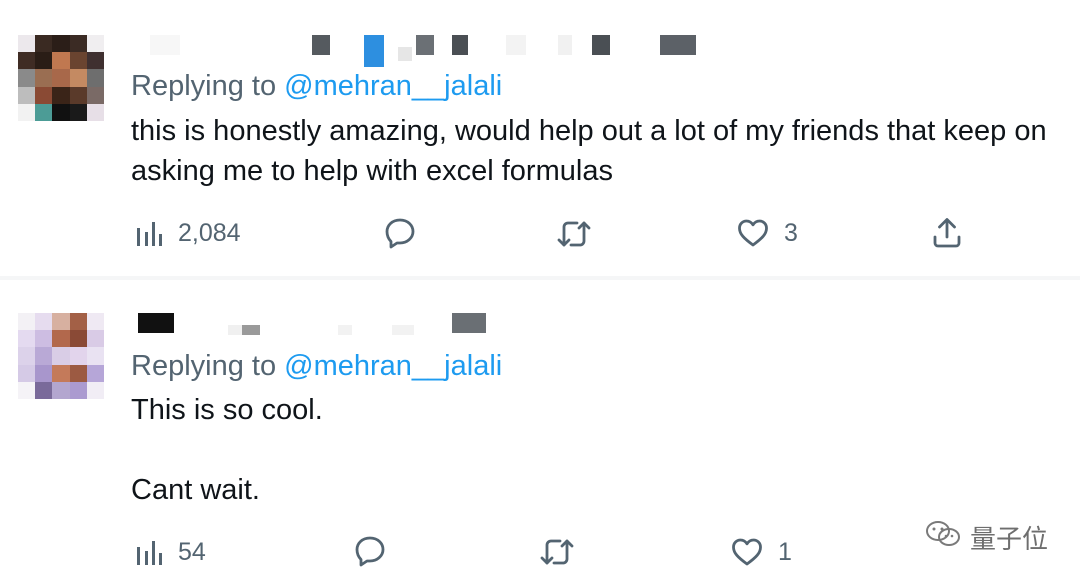 This screenshot has height=586, width=1080. Describe the element at coordinates (1008, 539) in the screenshot. I see `watermark-text: 量子位` at that location.